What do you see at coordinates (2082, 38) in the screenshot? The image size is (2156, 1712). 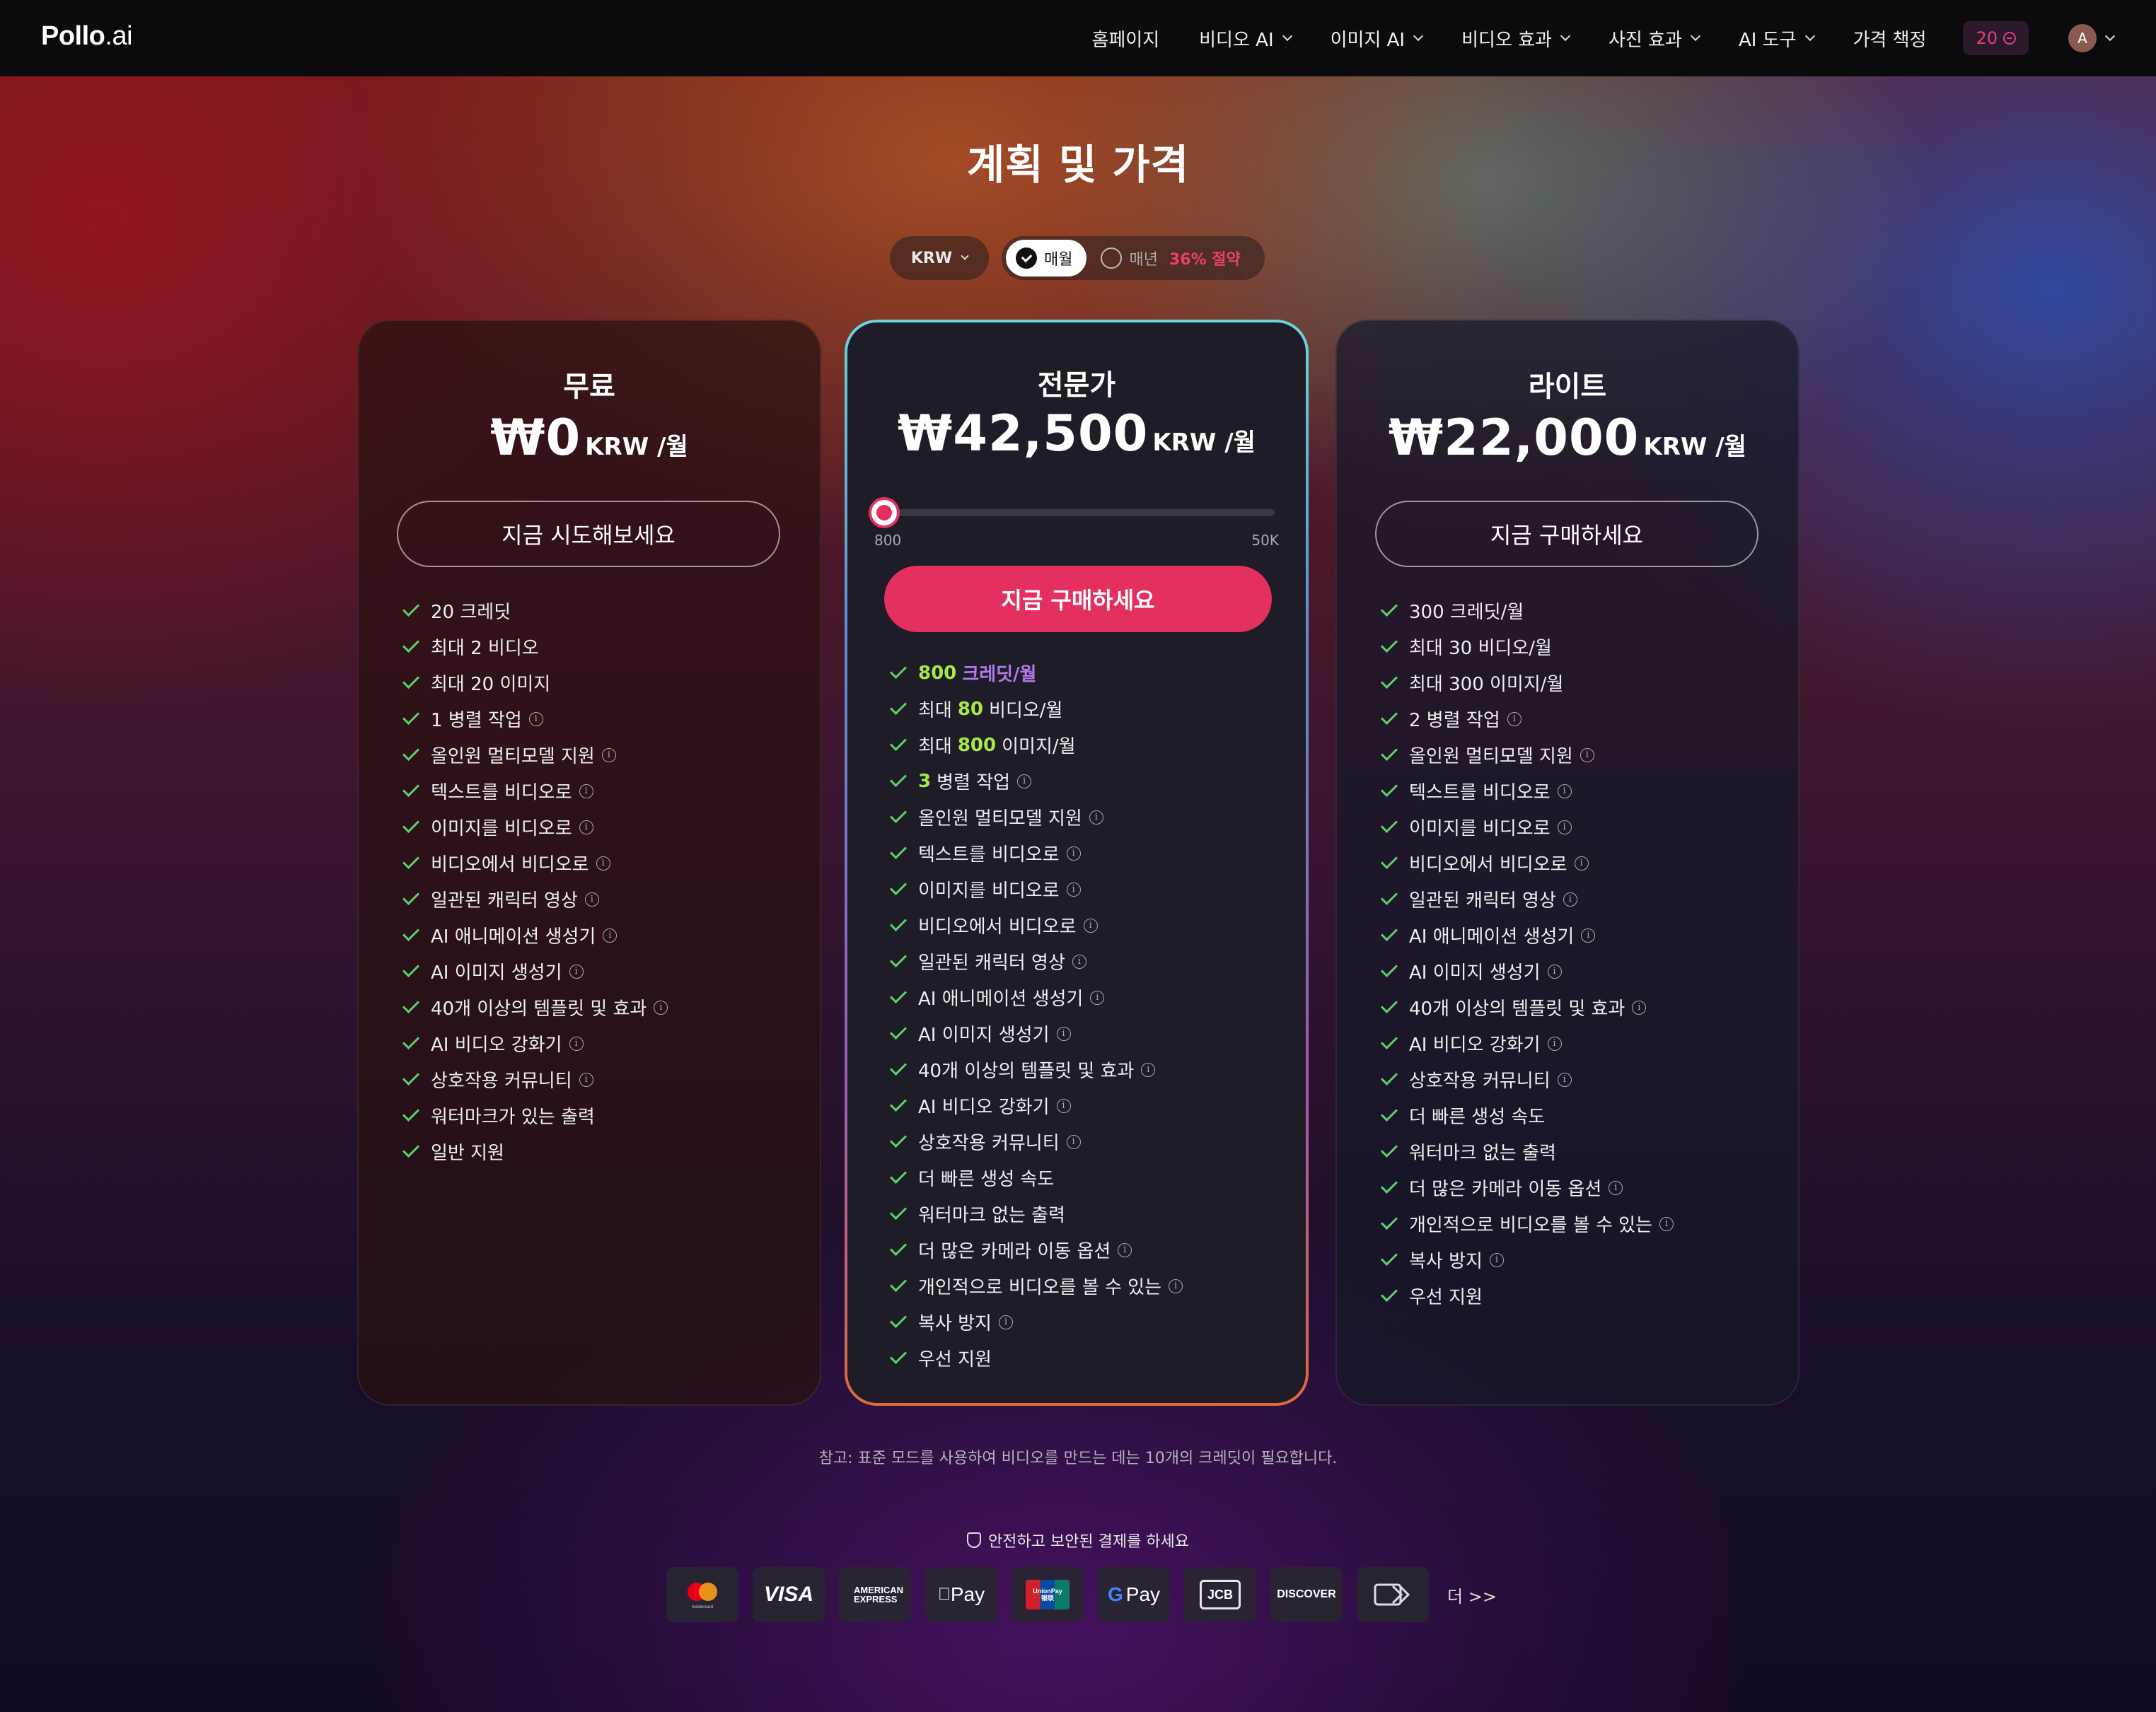 I see `avatar: A` at bounding box center [2082, 38].